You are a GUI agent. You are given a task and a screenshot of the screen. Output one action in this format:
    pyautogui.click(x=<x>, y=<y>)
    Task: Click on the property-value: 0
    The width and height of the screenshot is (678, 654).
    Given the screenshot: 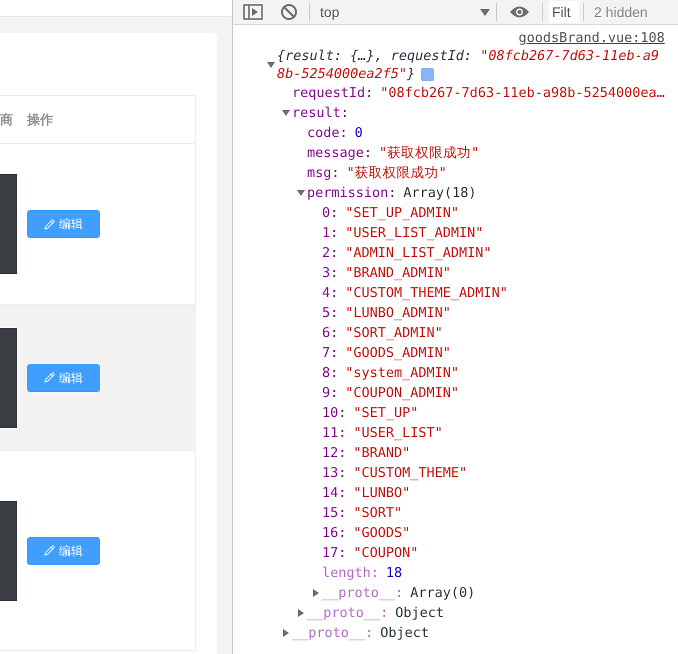 What is the action you would take?
    pyautogui.click(x=358, y=133)
    